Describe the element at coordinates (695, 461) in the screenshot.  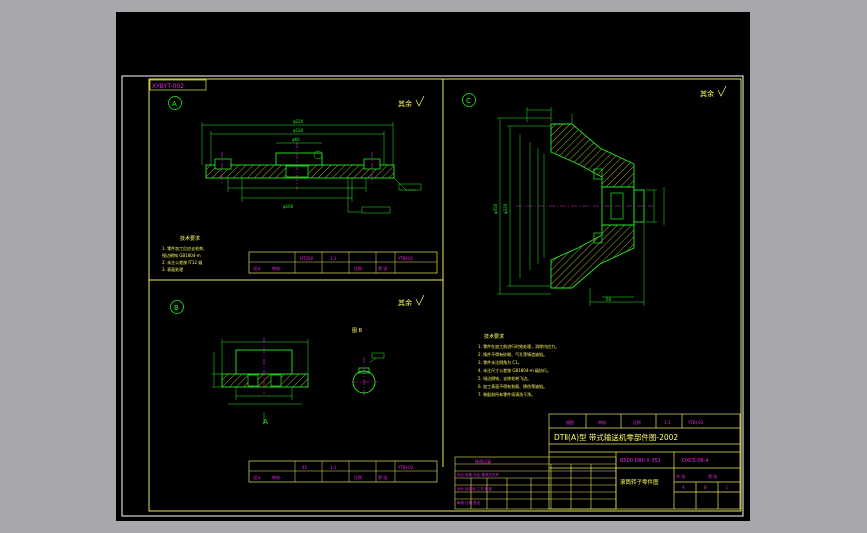
I see `drawing-code: DXCS-06-4` at that location.